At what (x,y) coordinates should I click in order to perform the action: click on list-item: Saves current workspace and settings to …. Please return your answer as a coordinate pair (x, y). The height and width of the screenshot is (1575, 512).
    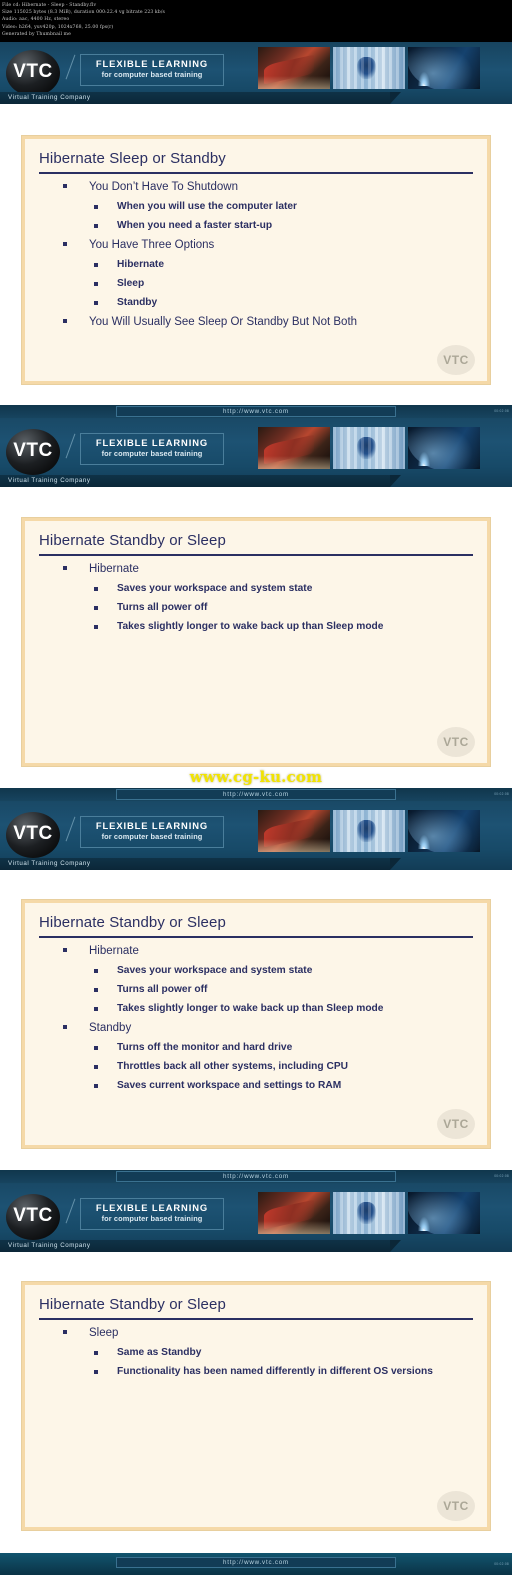
    Looking at the image, I should click on (257, 1085).